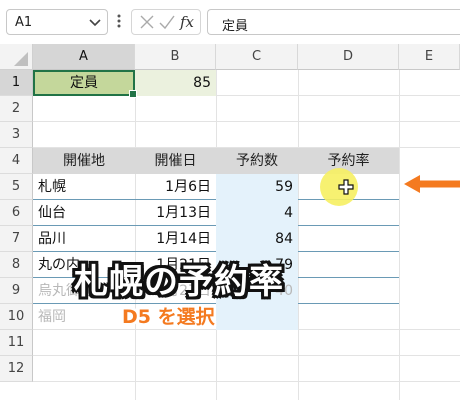  What do you see at coordinates (257, 187) in the screenshot?
I see `cell-c5: 59` at bounding box center [257, 187].